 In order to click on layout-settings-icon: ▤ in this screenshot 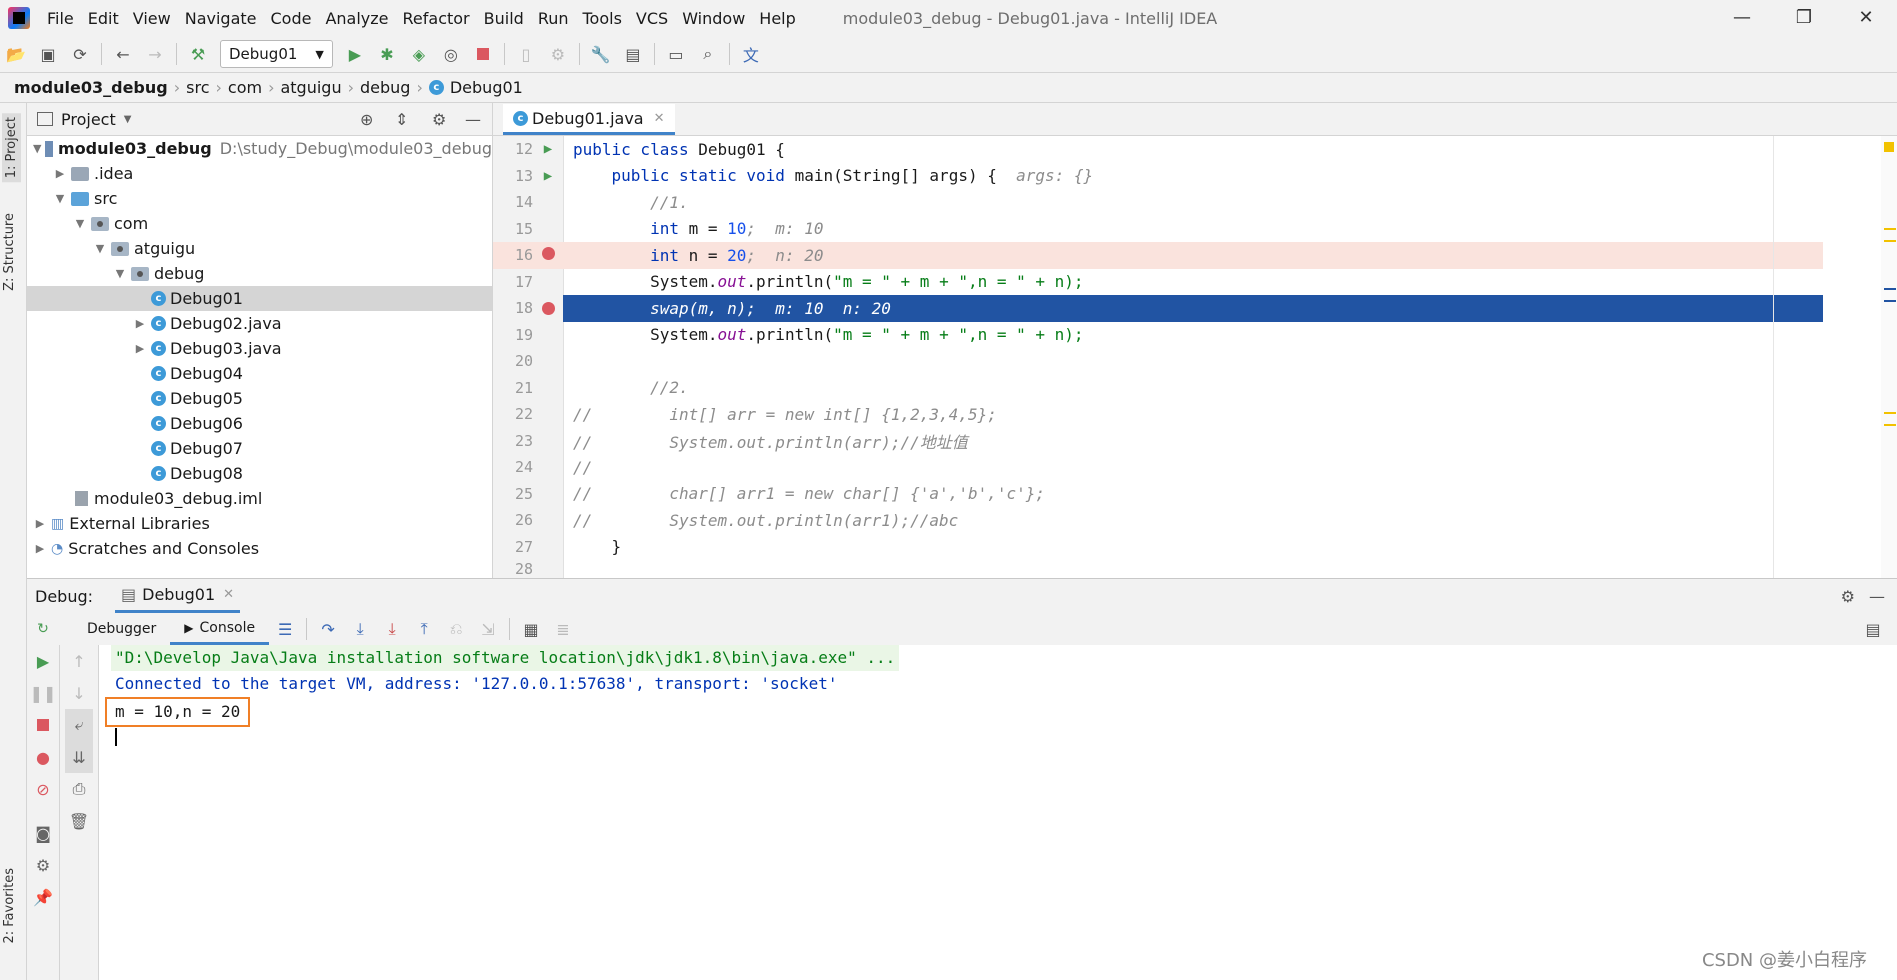, I will do `click(1873, 629)`.